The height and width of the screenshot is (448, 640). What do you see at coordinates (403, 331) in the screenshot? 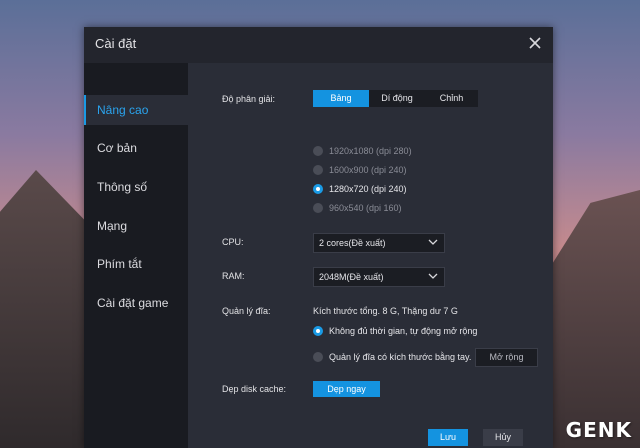
I see `disk-option-label: Không đủ thời gian, tự động mở rộng` at bounding box center [403, 331].